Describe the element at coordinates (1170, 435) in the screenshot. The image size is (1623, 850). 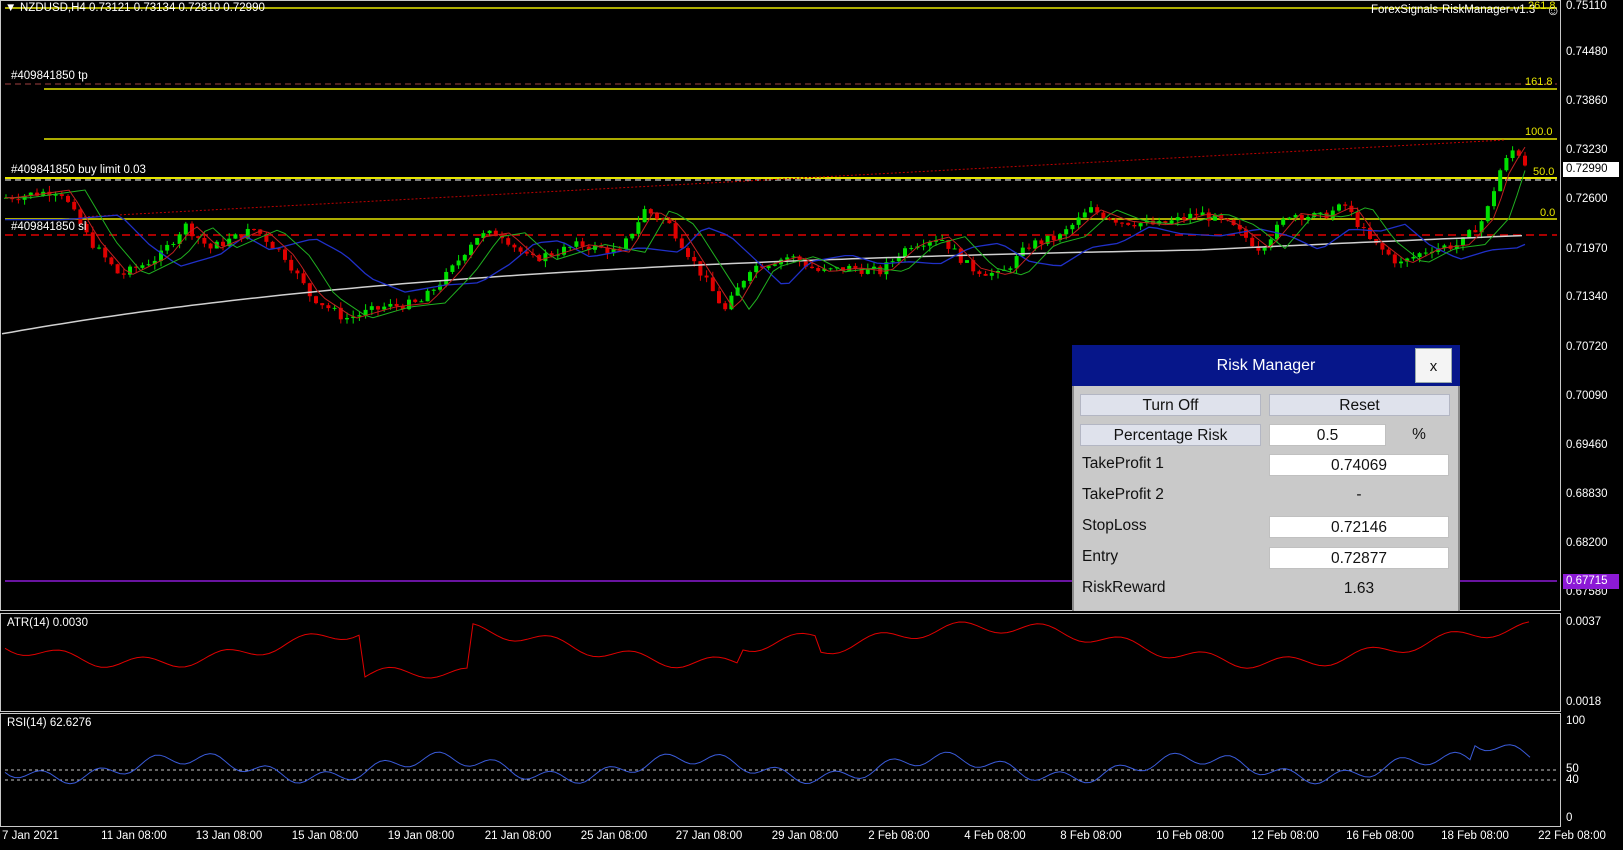
I see `percentage-risk-button: Percentage Risk` at that location.